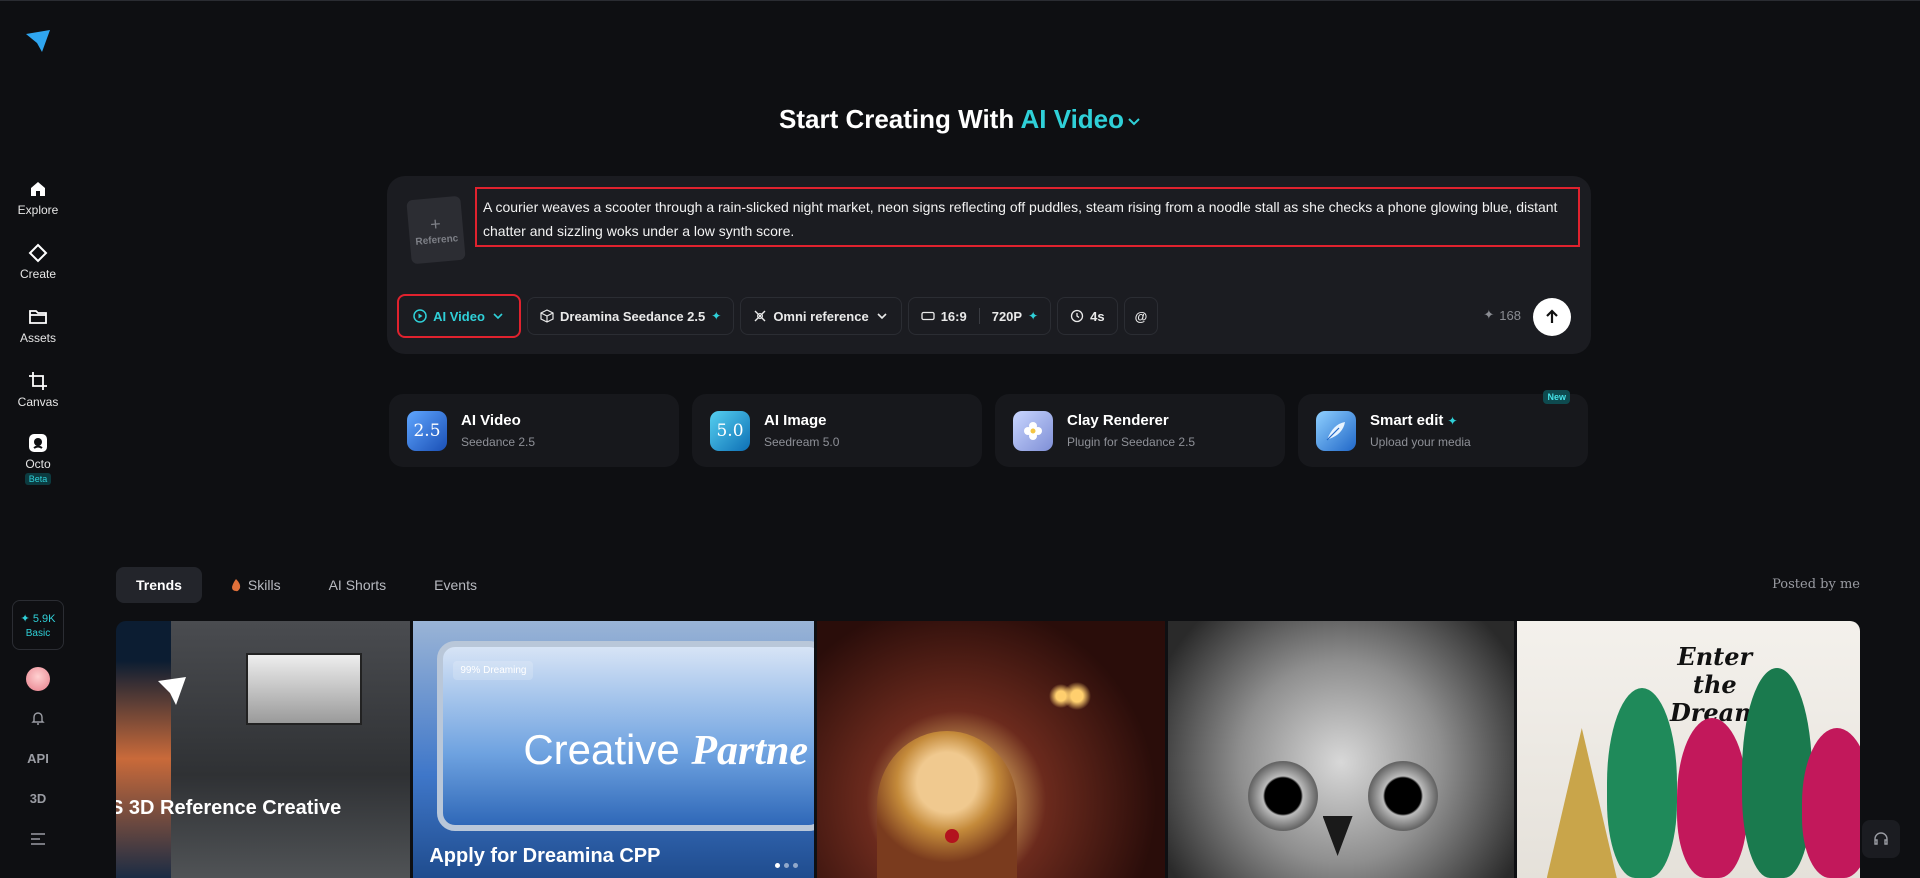 This screenshot has height=878, width=1920. Describe the element at coordinates (1072, 119) in the screenshot. I see `mode-label: AI Video` at that location.